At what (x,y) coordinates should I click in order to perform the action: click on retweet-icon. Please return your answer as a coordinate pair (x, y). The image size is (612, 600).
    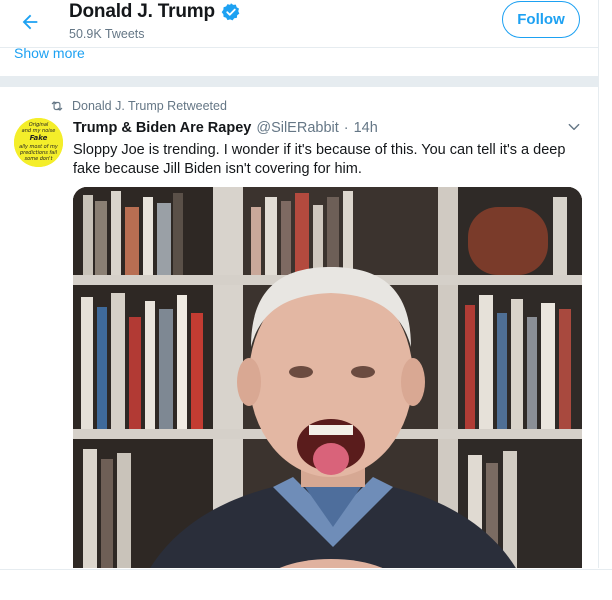
    Looking at the image, I should click on (57, 106).